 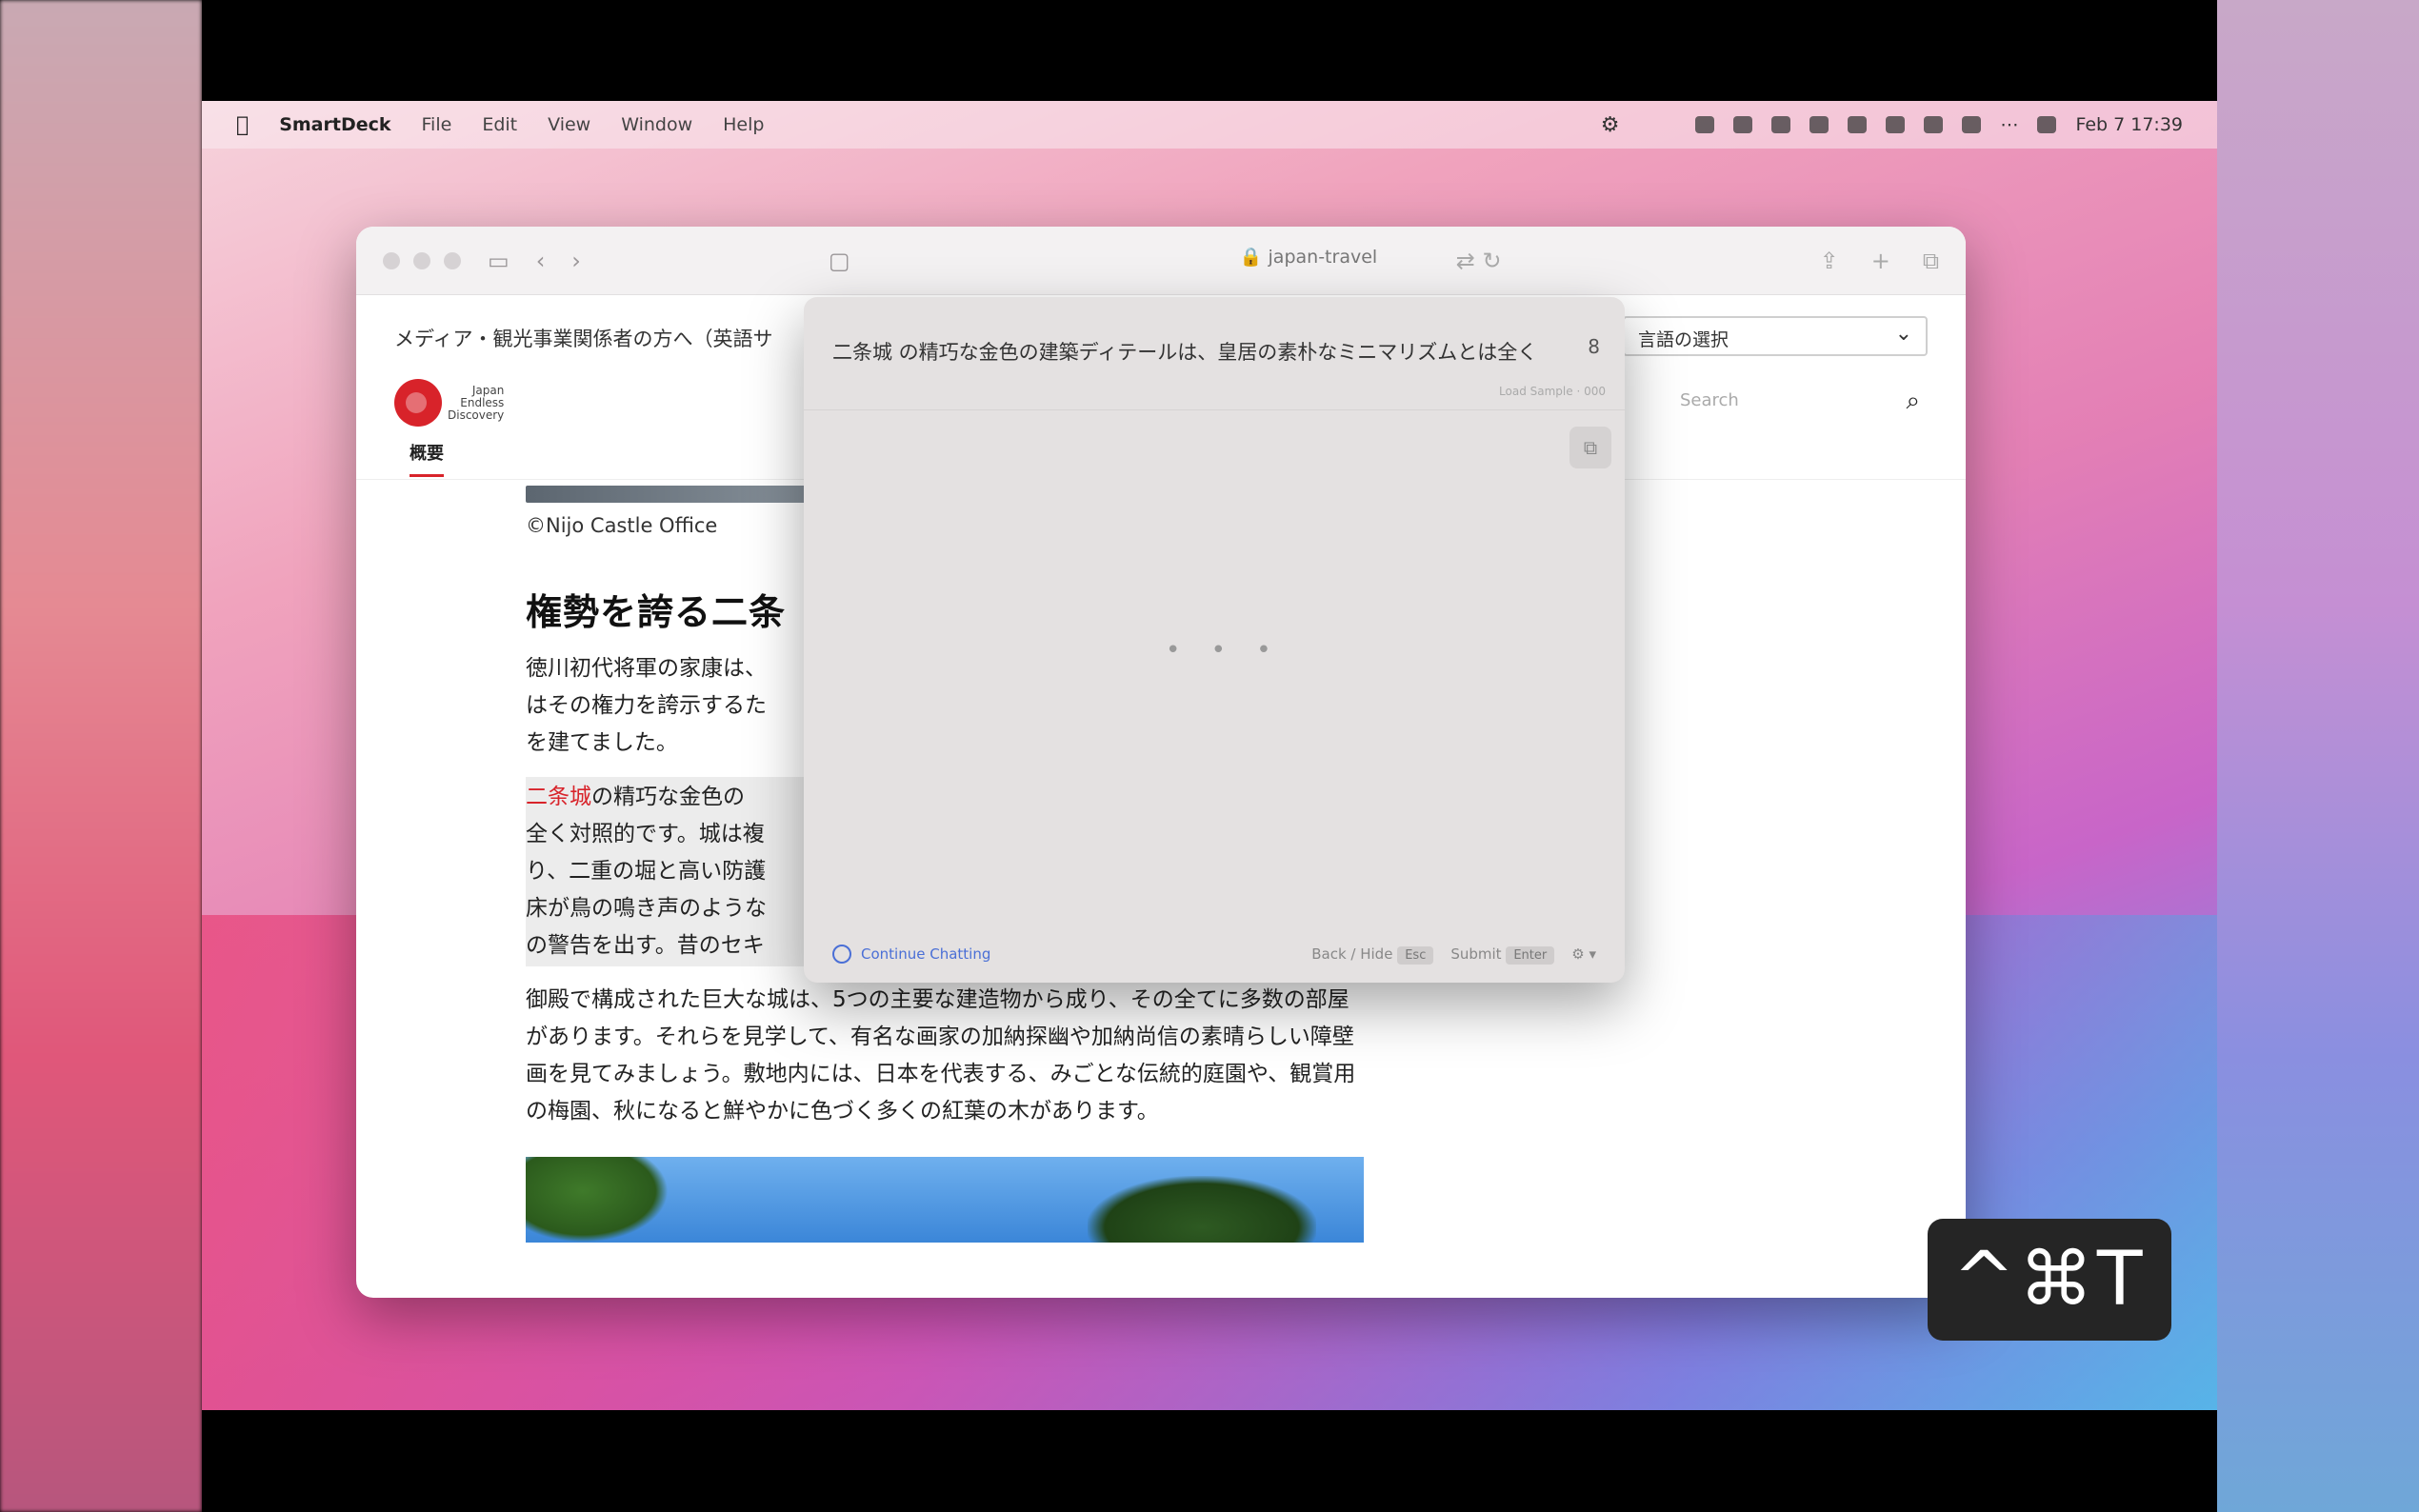 I want to click on popup-actions: Back / Hide Esc Submit Enter ⚙ ▾, so click(x=1453, y=955).